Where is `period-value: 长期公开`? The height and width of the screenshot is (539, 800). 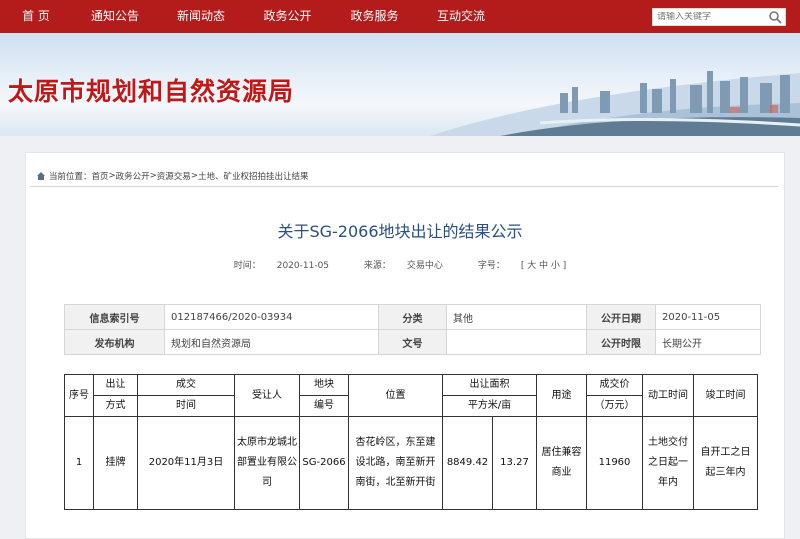
period-value: 长期公开 is located at coordinates (708, 342).